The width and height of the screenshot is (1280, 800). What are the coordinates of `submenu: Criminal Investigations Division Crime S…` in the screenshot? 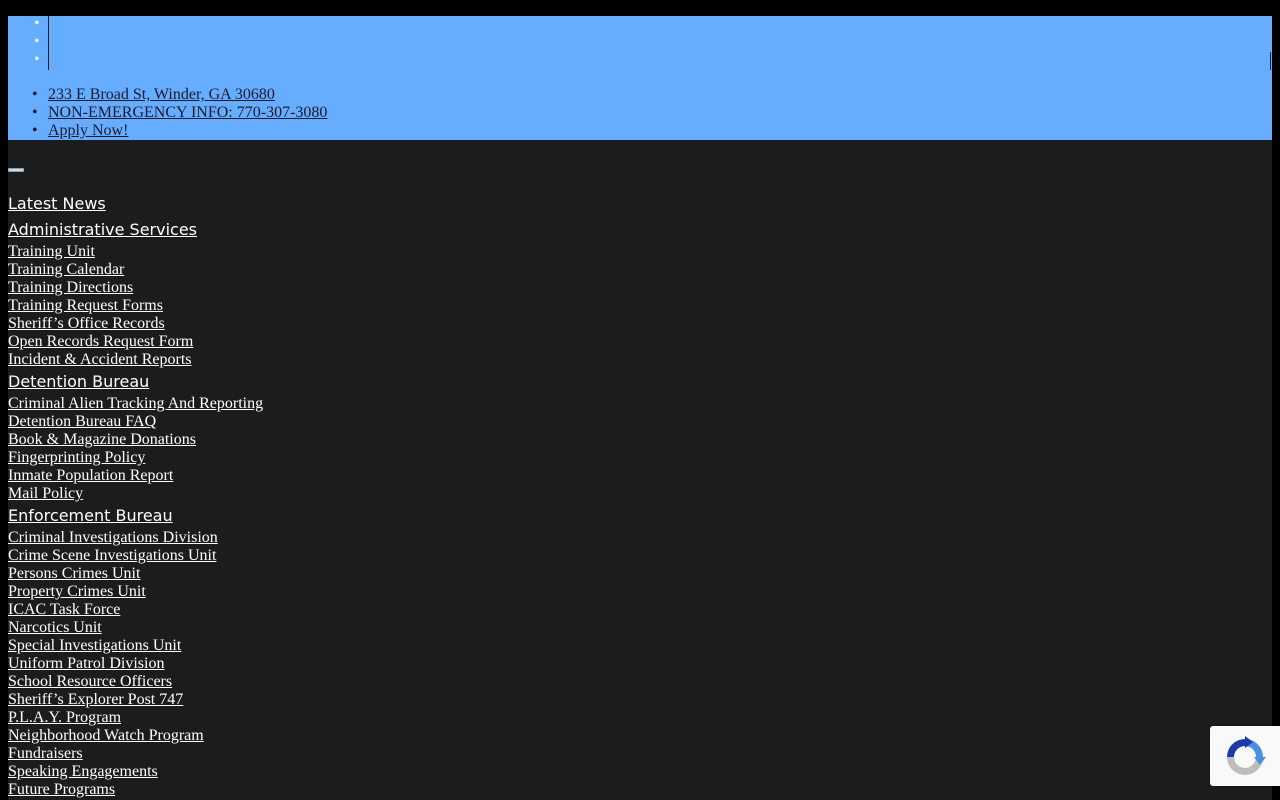 It's located at (135, 664).